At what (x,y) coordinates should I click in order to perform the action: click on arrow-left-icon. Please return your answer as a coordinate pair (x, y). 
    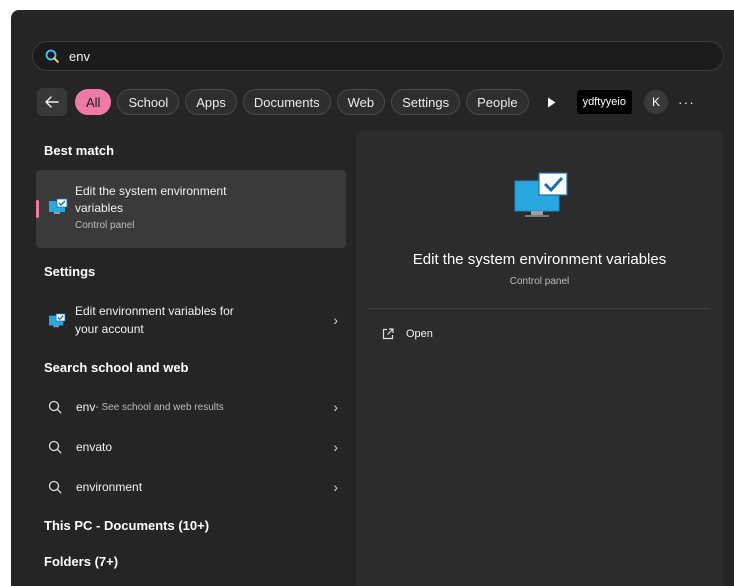
    Looking at the image, I should click on (52, 102).